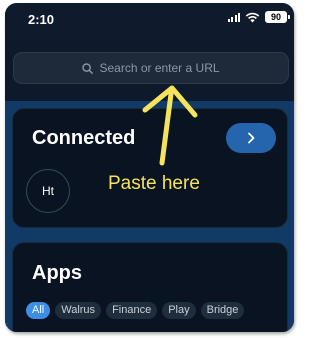 The width and height of the screenshot is (320, 338). I want to click on chip-walrus: Walrus, so click(78, 310).